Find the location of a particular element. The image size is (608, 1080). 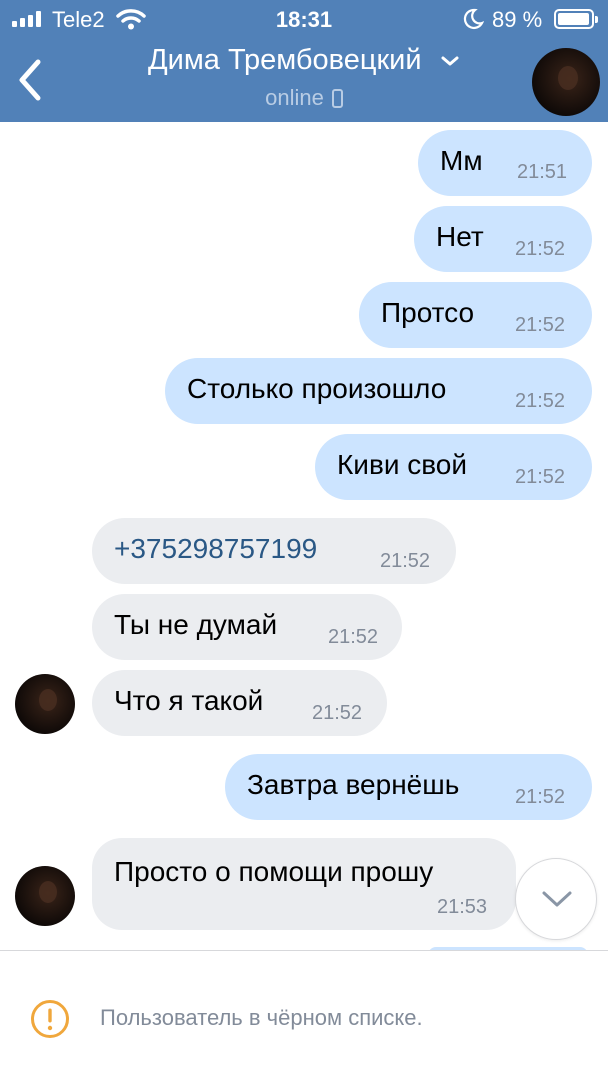

message-text: Столько произошло is located at coordinates (317, 388).